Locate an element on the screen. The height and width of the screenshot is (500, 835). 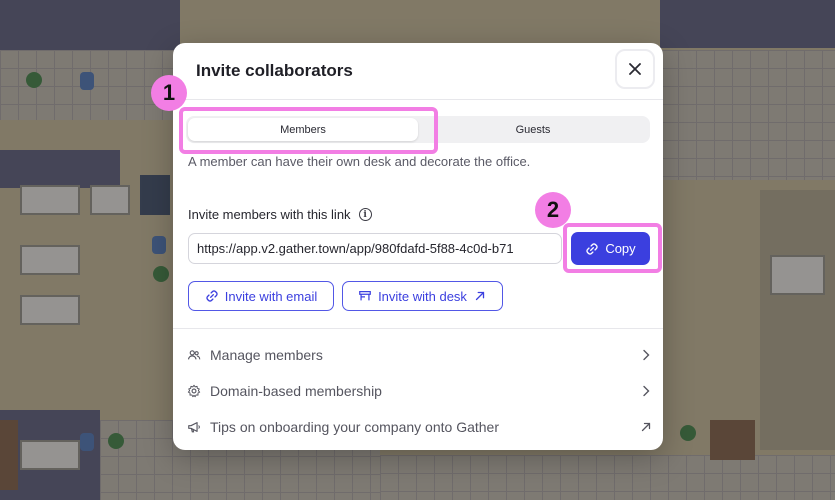
close-icon is located at coordinates (635, 69).